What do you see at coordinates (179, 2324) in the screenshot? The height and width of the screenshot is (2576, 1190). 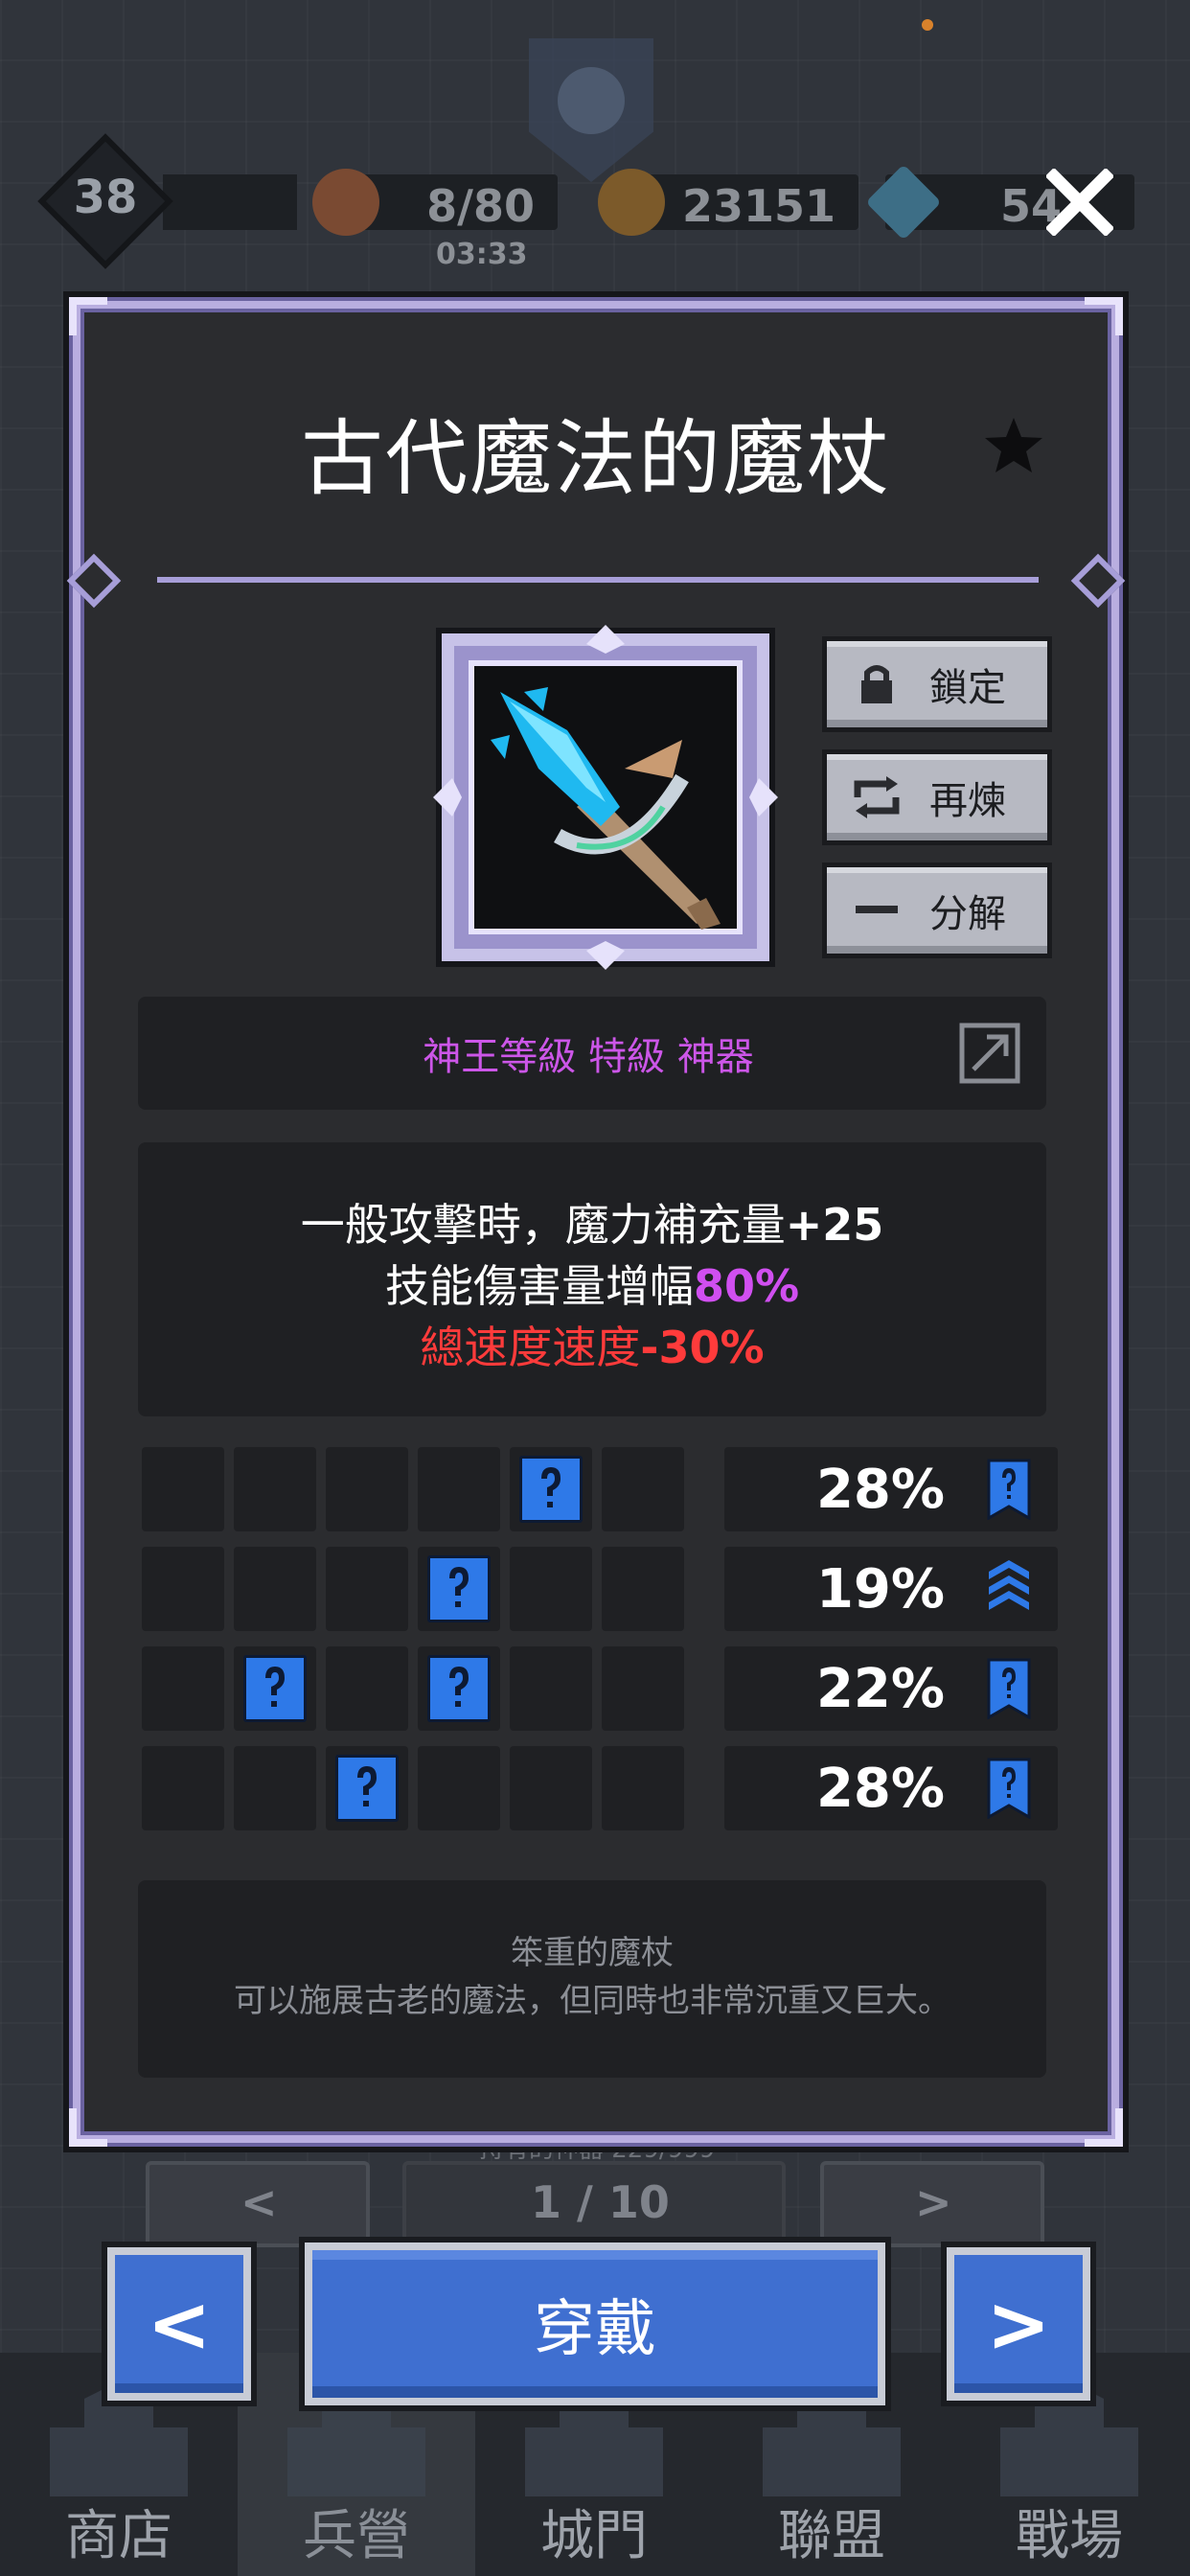 I see `prev-item-button: <` at bounding box center [179, 2324].